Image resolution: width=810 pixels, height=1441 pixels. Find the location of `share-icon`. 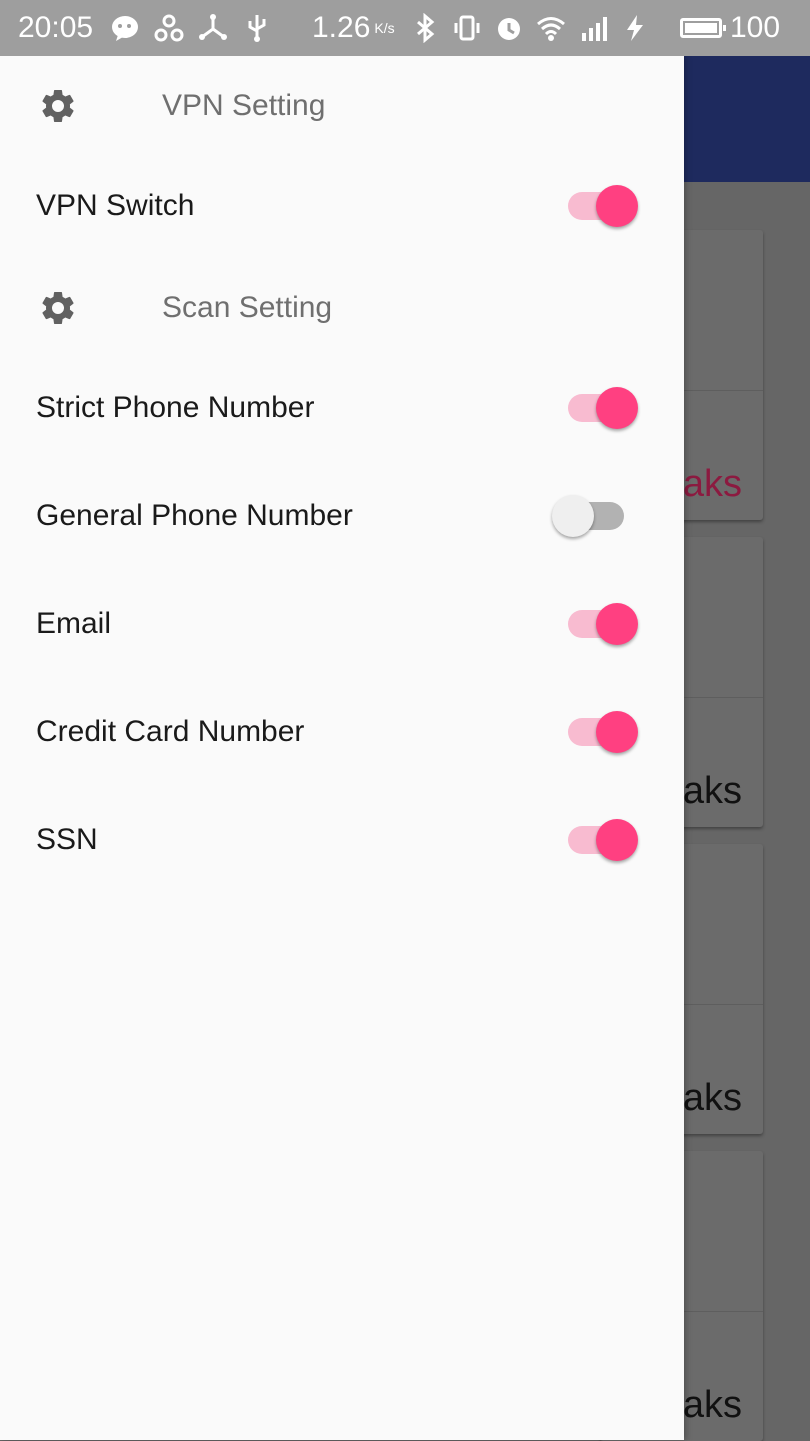

share-icon is located at coordinates (213, 27).